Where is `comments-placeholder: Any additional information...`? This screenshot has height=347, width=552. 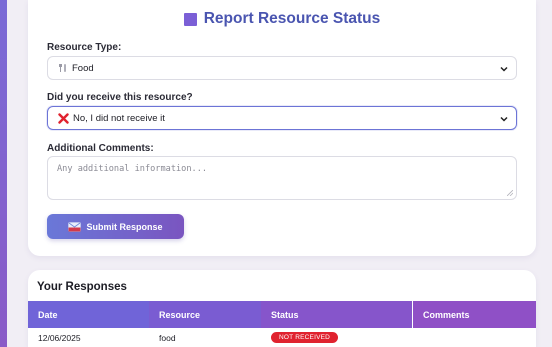 comments-placeholder: Any additional information... is located at coordinates (132, 169).